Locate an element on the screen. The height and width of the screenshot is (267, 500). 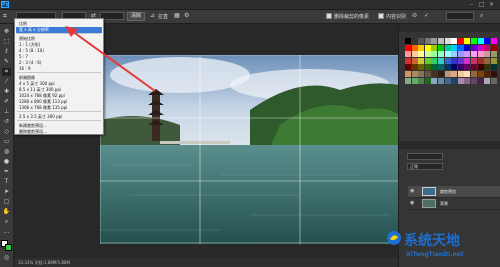
maximize-icon: □ is located at coordinates (482, 4).